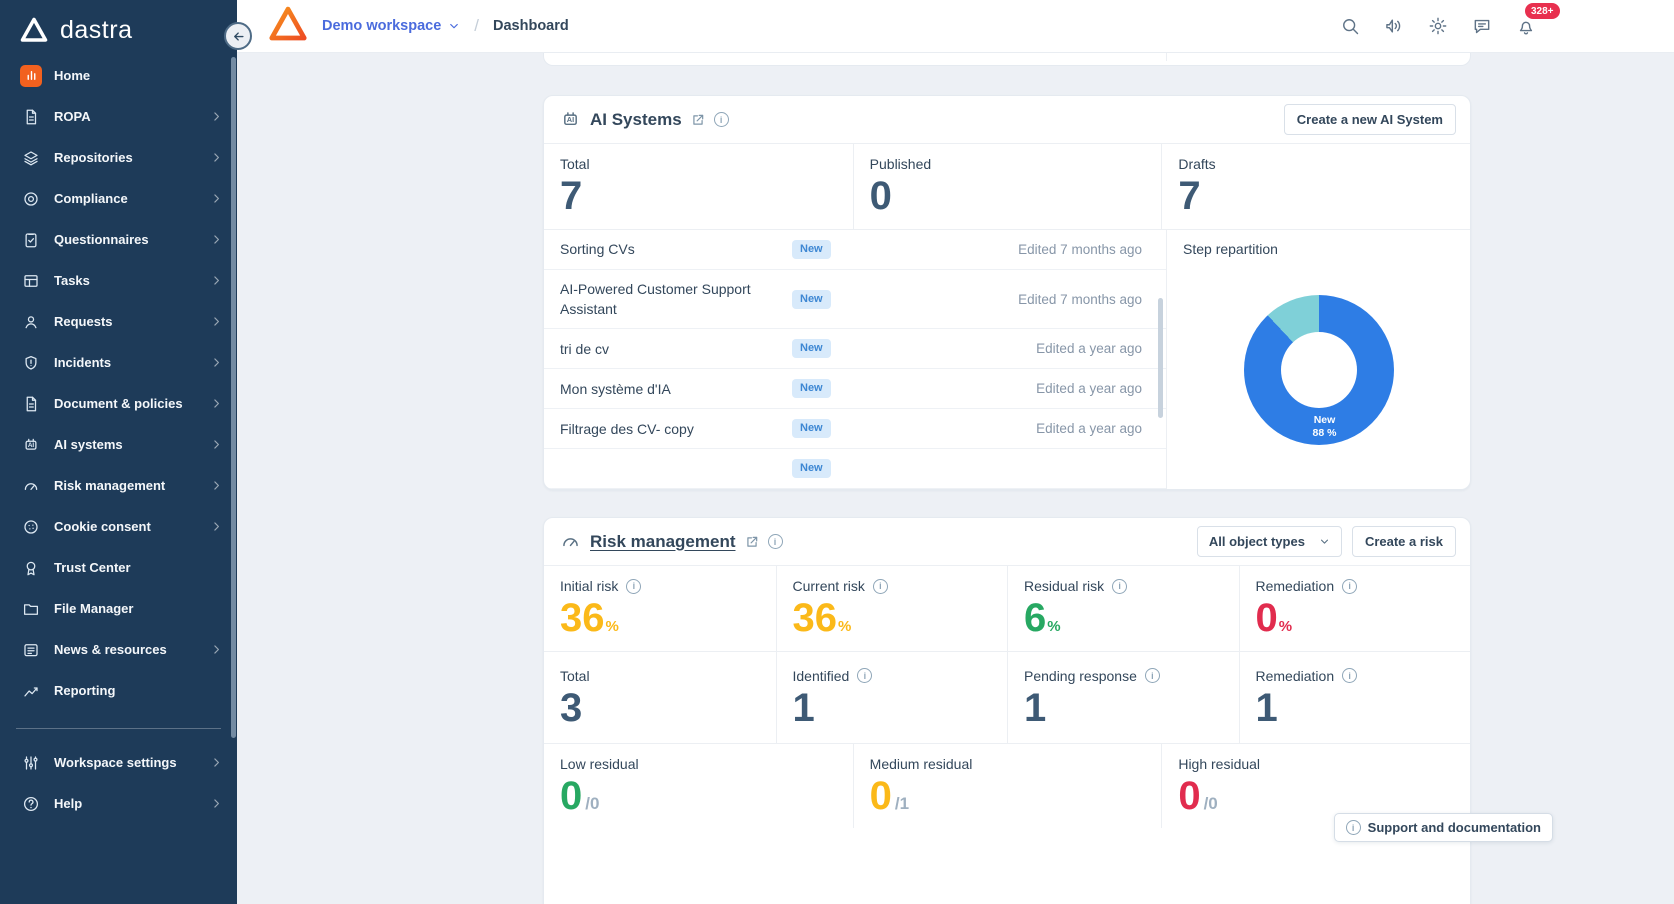  Describe the element at coordinates (31, 568) in the screenshot. I see `badge-icon` at that location.